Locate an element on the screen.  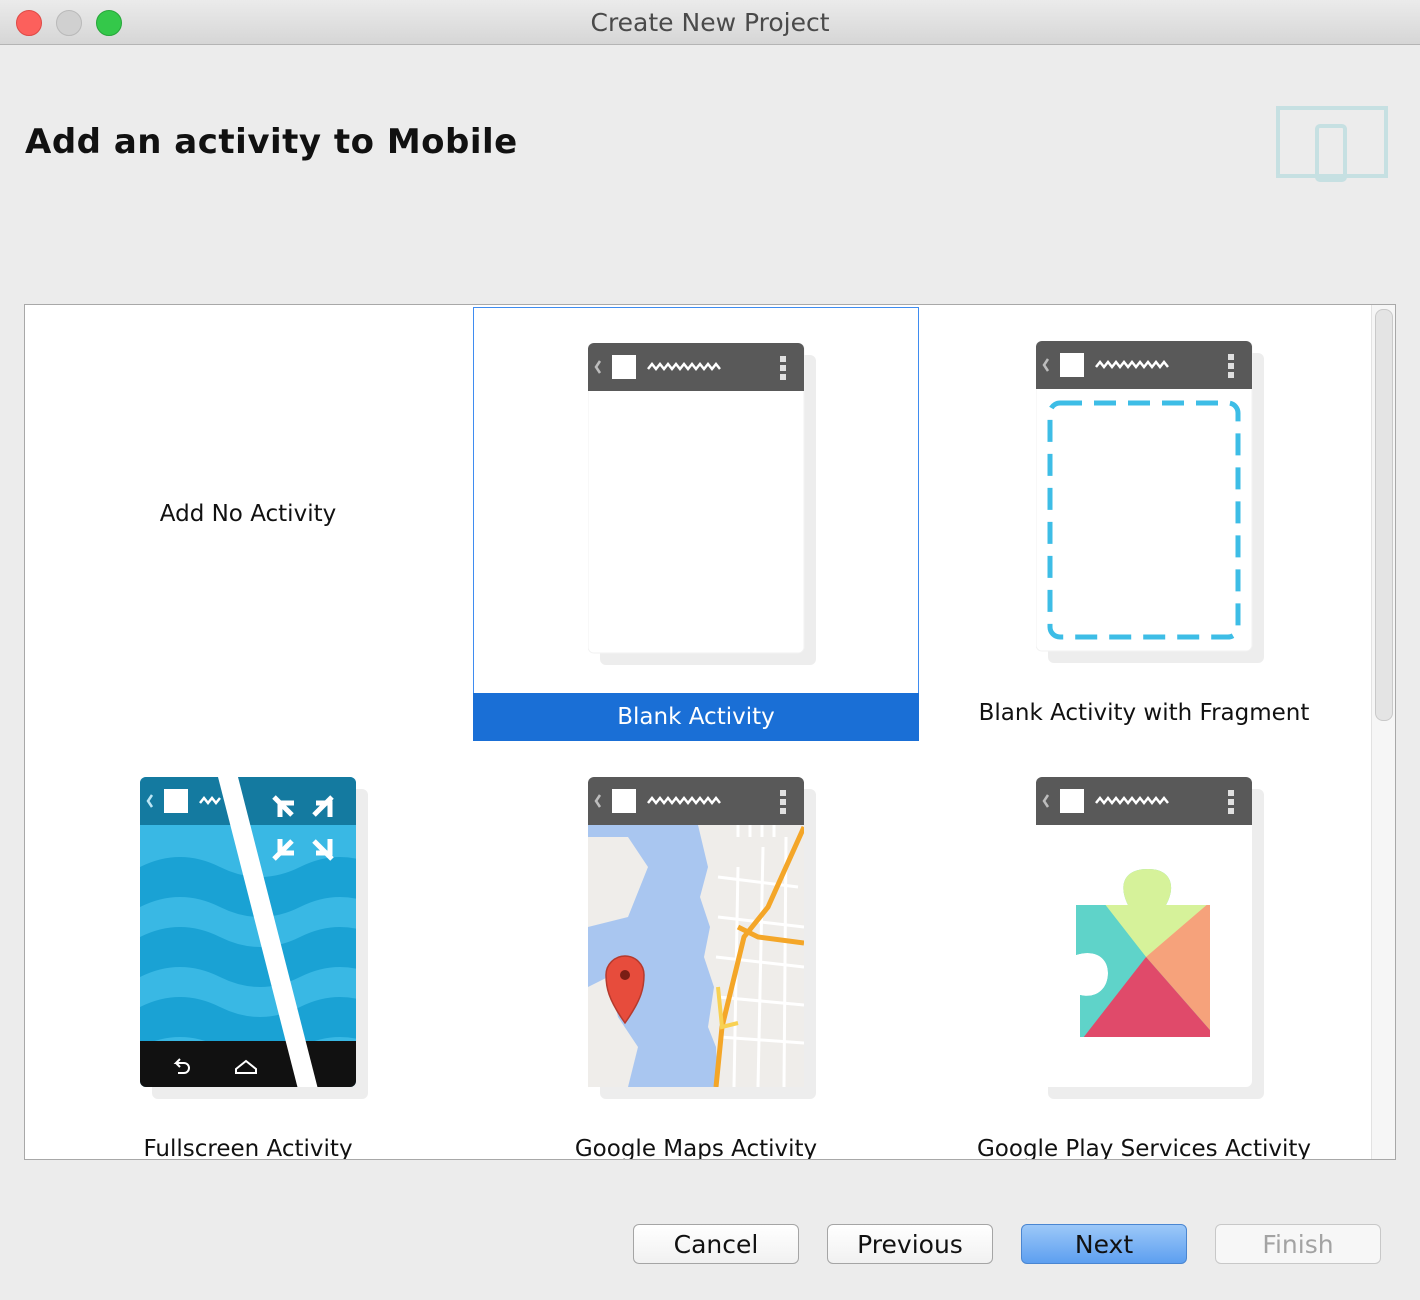
page-title: Add an activity to Mobile is located at coordinates (271, 142).